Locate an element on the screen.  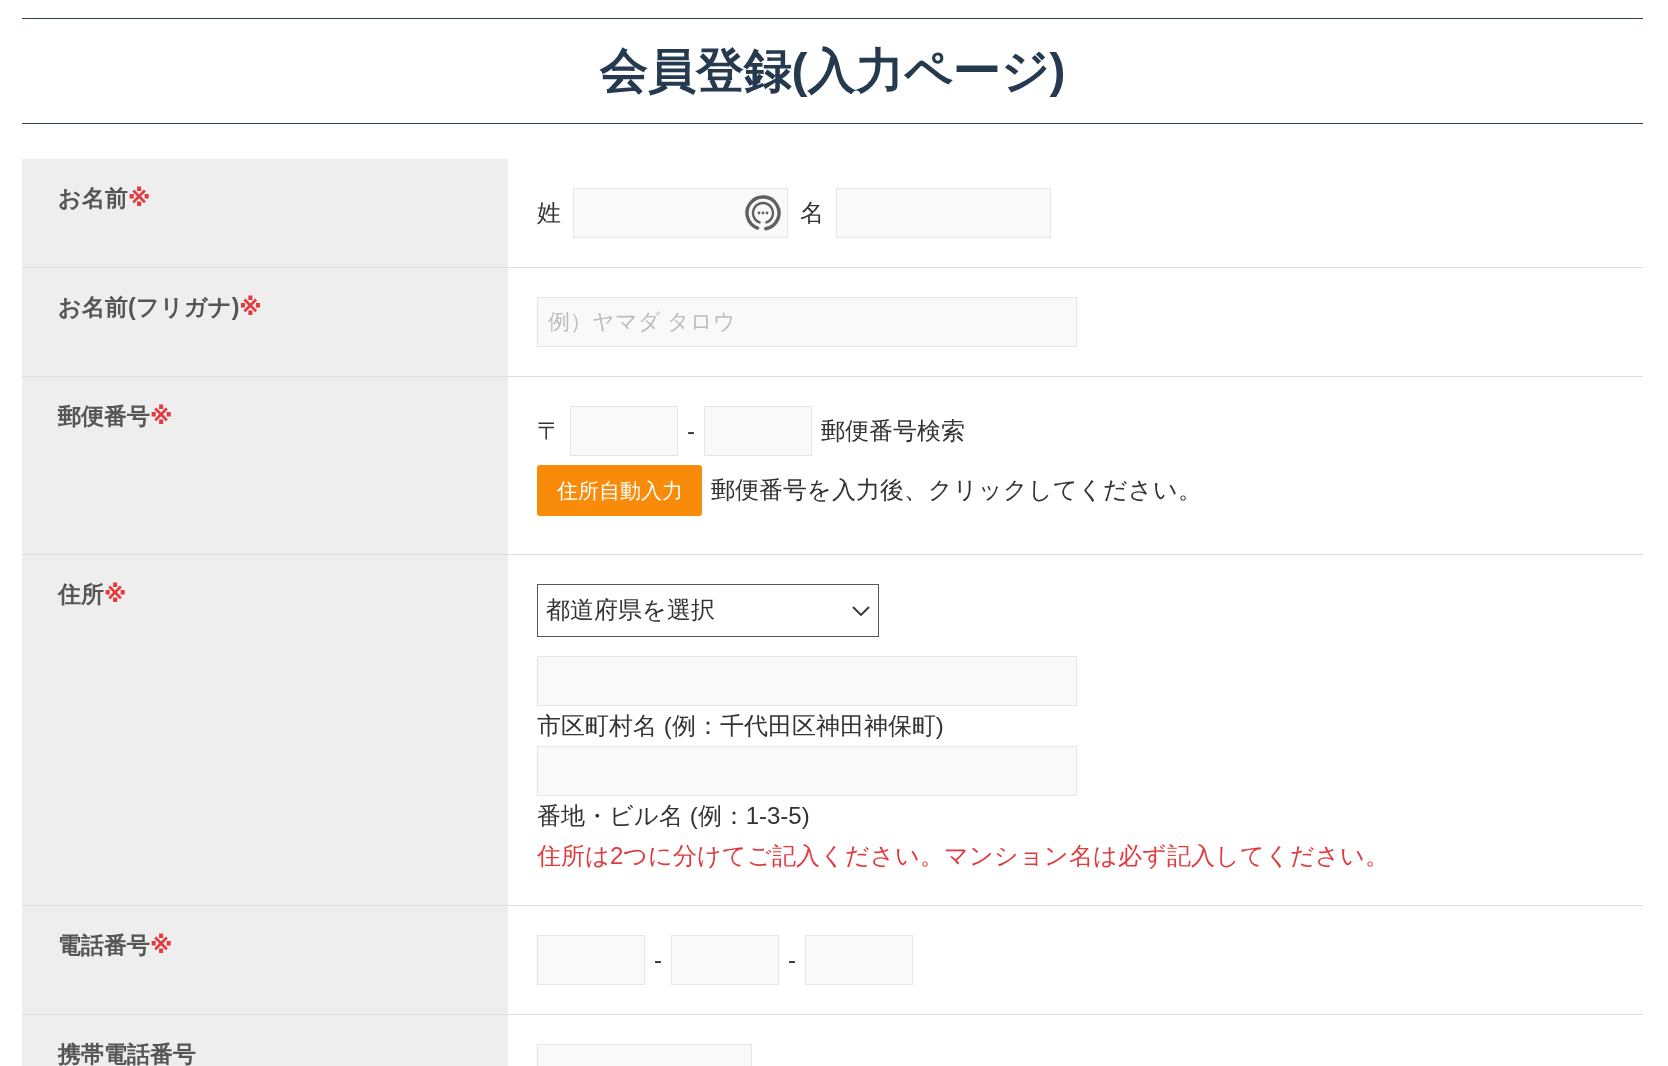
field-label: お名前(フリガナ) is located at coordinates (149, 307).